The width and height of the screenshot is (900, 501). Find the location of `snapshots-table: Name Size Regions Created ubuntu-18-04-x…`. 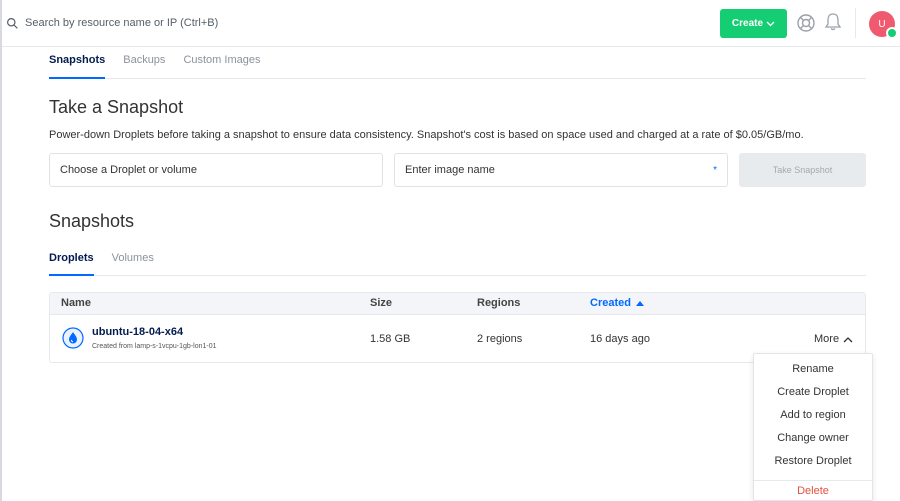

snapshots-table: Name Size Regions Created ubuntu-18-04-x… is located at coordinates (457, 327).